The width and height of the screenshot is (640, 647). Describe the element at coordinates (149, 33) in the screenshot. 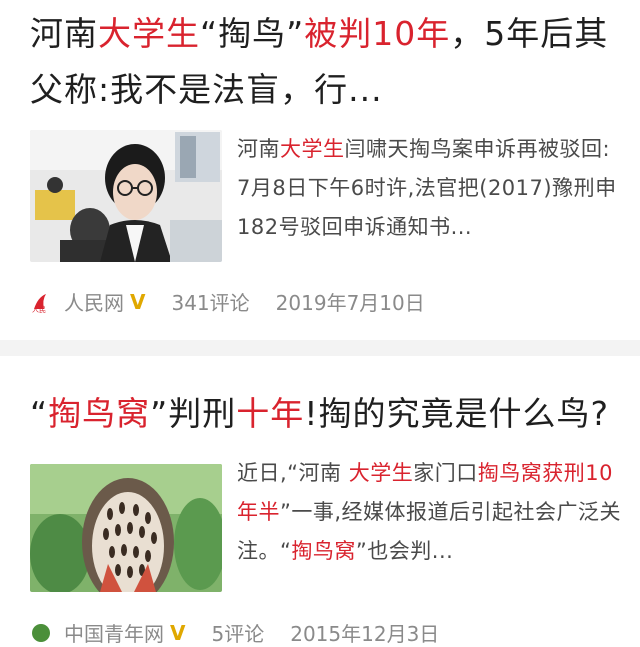

I see `title-highlight: 大学生` at that location.